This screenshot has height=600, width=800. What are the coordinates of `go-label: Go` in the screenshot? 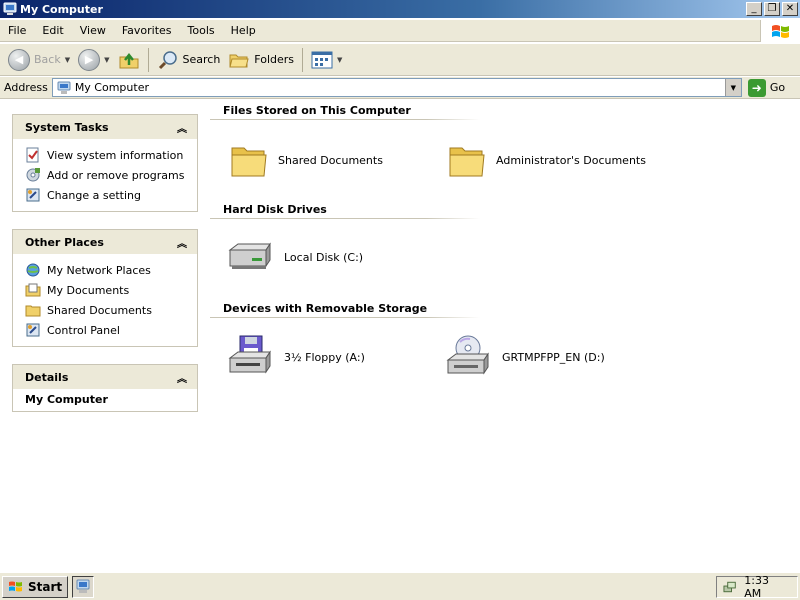 It's located at (777, 87).